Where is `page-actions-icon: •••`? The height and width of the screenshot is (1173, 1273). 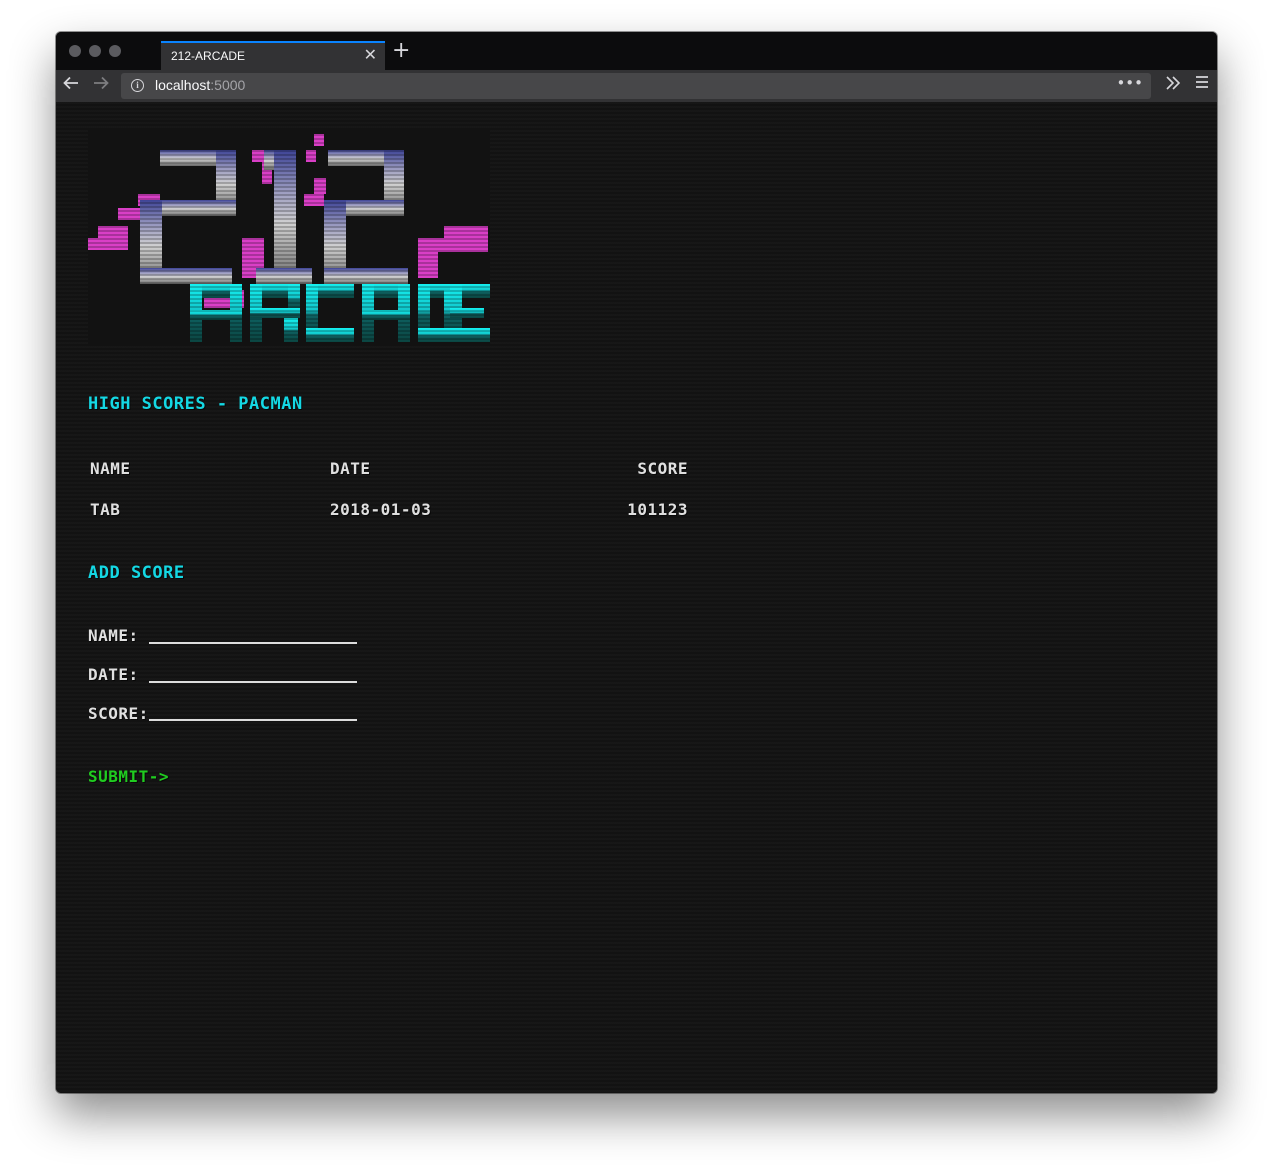
page-actions-icon: ••• is located at coordinates (1129, 83).